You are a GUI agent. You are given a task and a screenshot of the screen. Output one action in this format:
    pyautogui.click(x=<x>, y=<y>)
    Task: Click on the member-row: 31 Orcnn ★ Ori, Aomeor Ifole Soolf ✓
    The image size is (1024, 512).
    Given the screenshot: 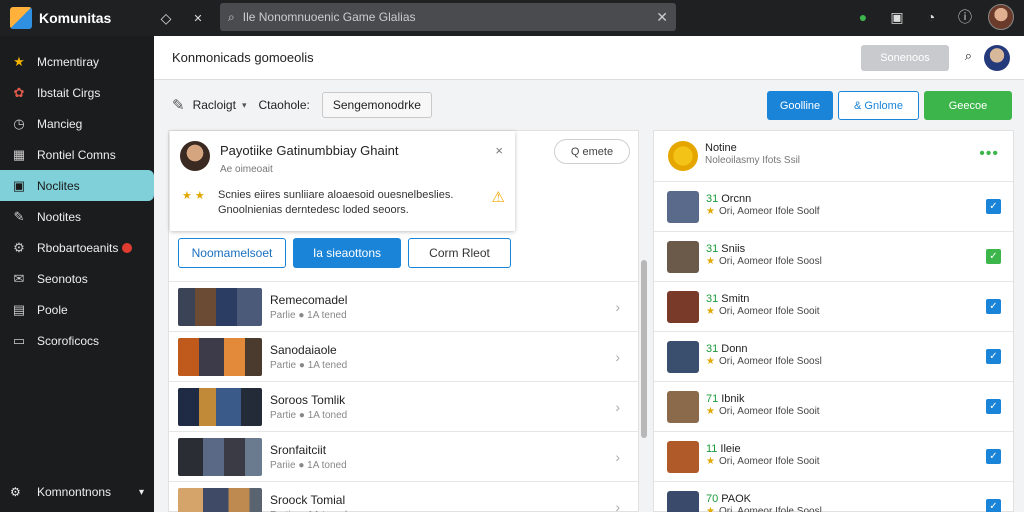 What is the action you would take?
    pyautogui.click(x=833, y=207)
    